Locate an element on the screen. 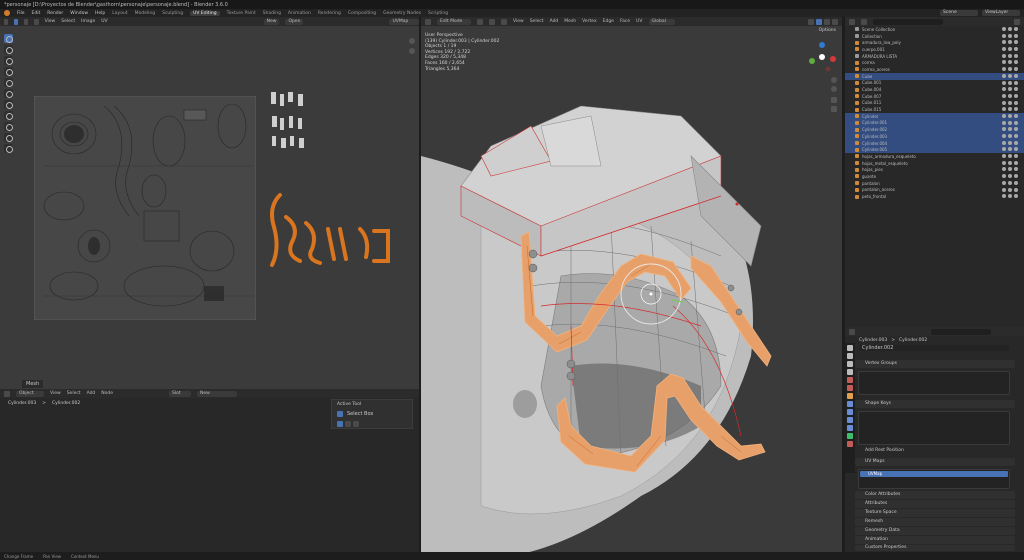 The width and height of the screenshot is (1024, 560). uv-menu-select: Select is located at coordinates (68, 21).